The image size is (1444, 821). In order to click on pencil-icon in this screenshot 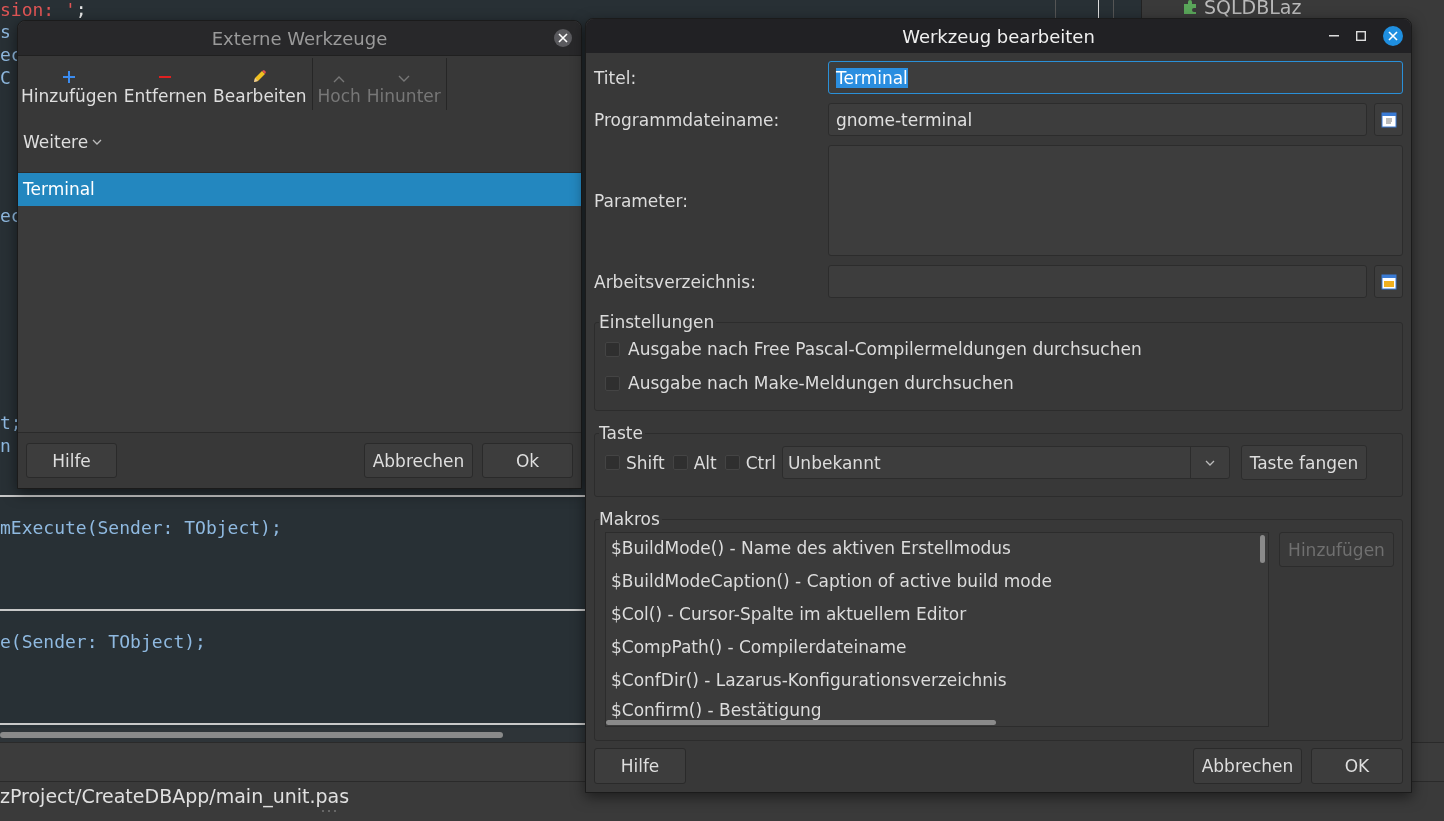, I will do `click(259, 75)`.